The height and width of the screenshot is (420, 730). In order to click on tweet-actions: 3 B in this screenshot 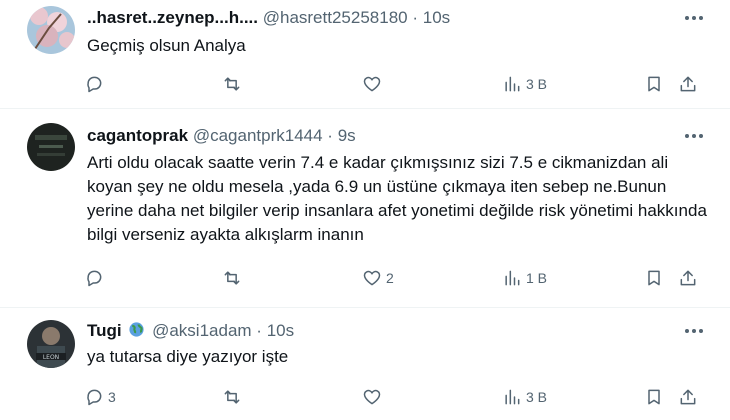, I will do `click(393, 84)`.